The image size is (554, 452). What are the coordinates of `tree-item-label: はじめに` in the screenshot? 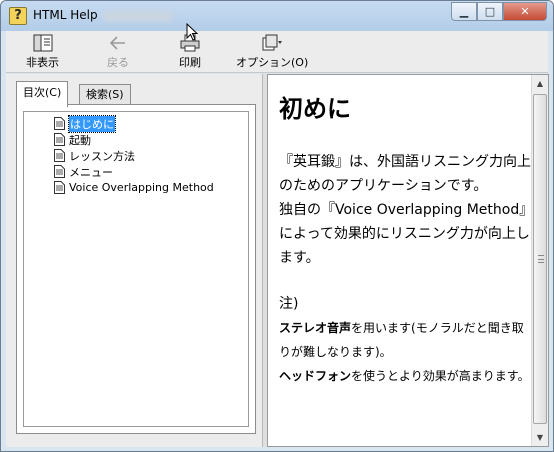 It's located at (92, 123).